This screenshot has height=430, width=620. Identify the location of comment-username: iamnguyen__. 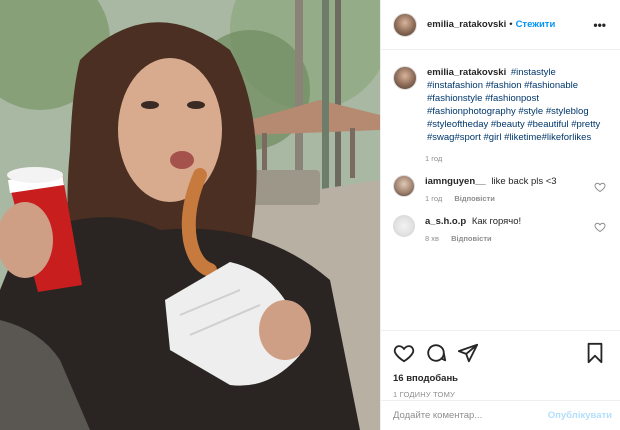
(455, 181).